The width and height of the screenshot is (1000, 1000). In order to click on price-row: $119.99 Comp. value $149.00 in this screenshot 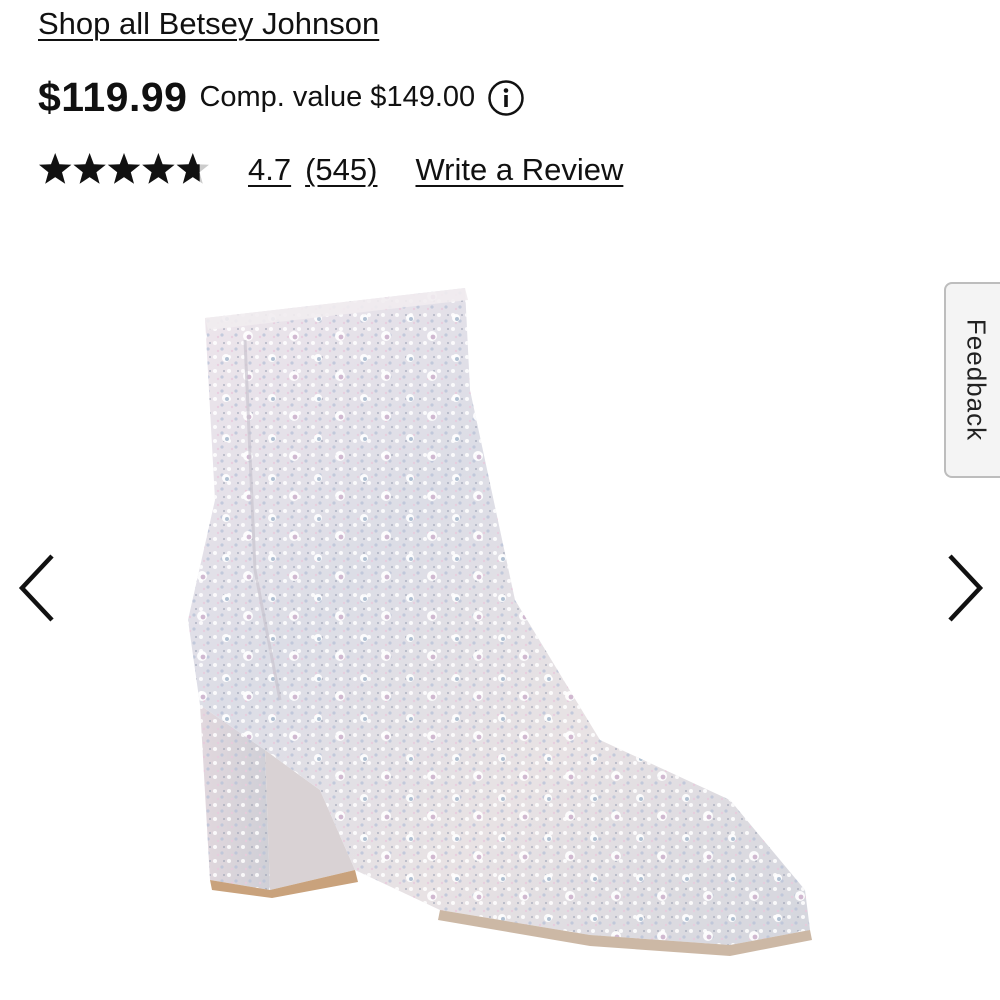, I will do `click(281, 97)`.